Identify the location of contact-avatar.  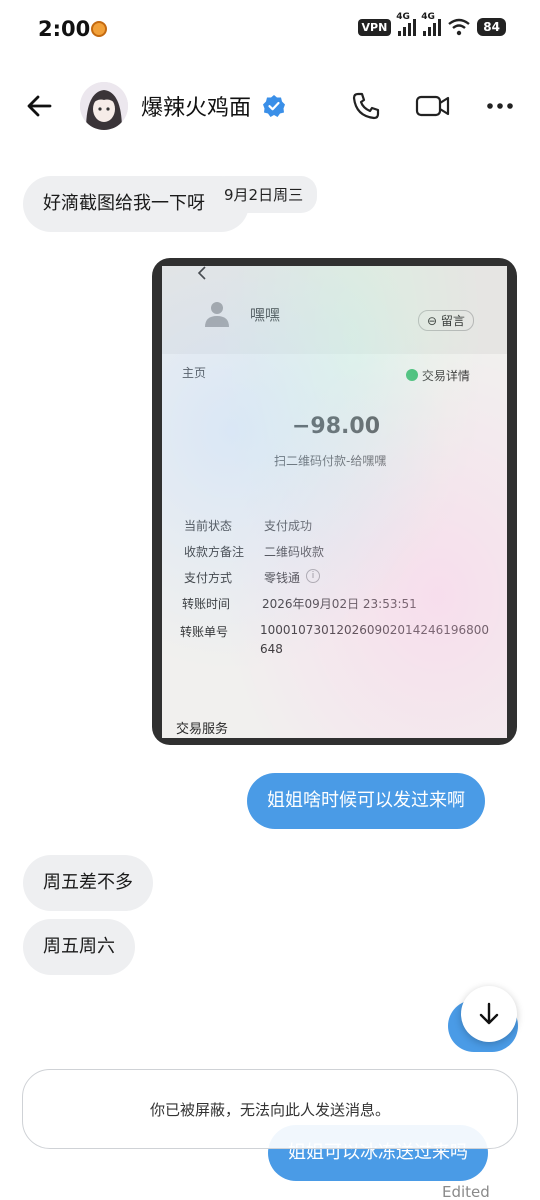
(104, 106).